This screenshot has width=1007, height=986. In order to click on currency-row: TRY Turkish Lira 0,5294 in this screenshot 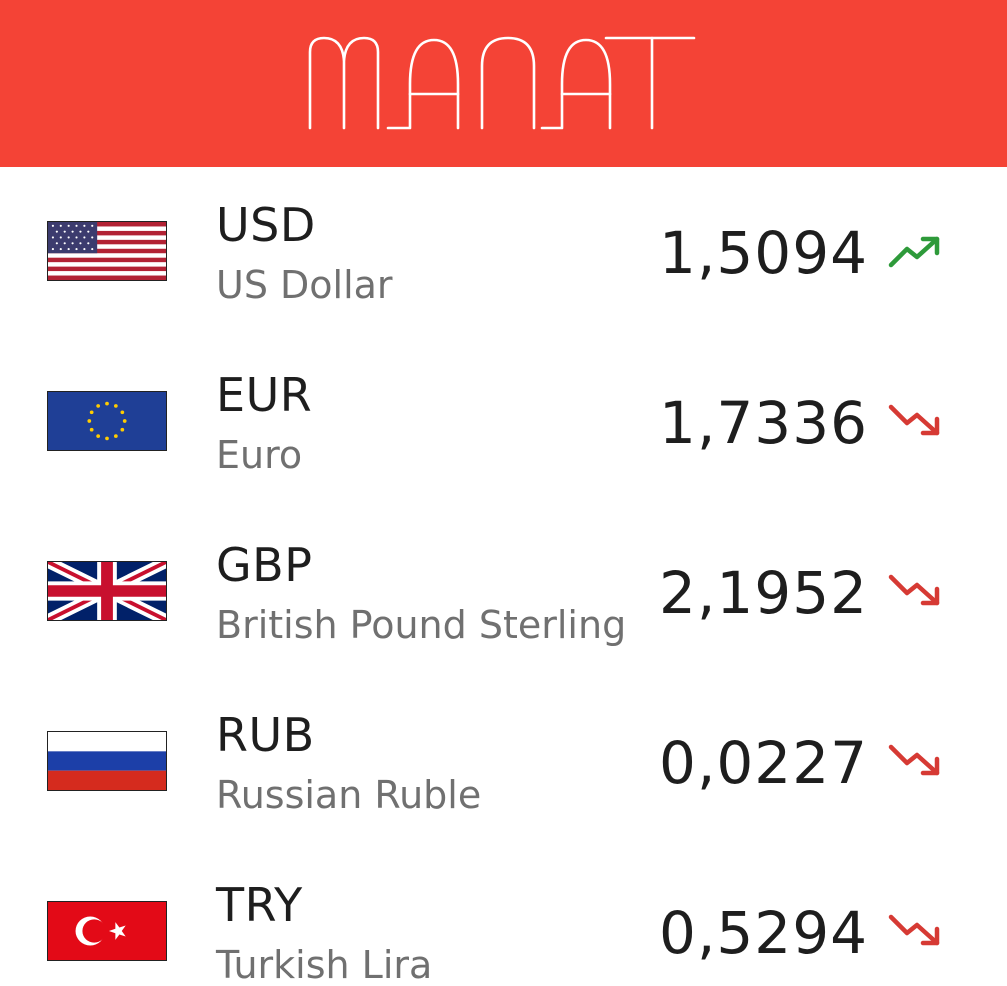, I will do `click(503, 916)`.